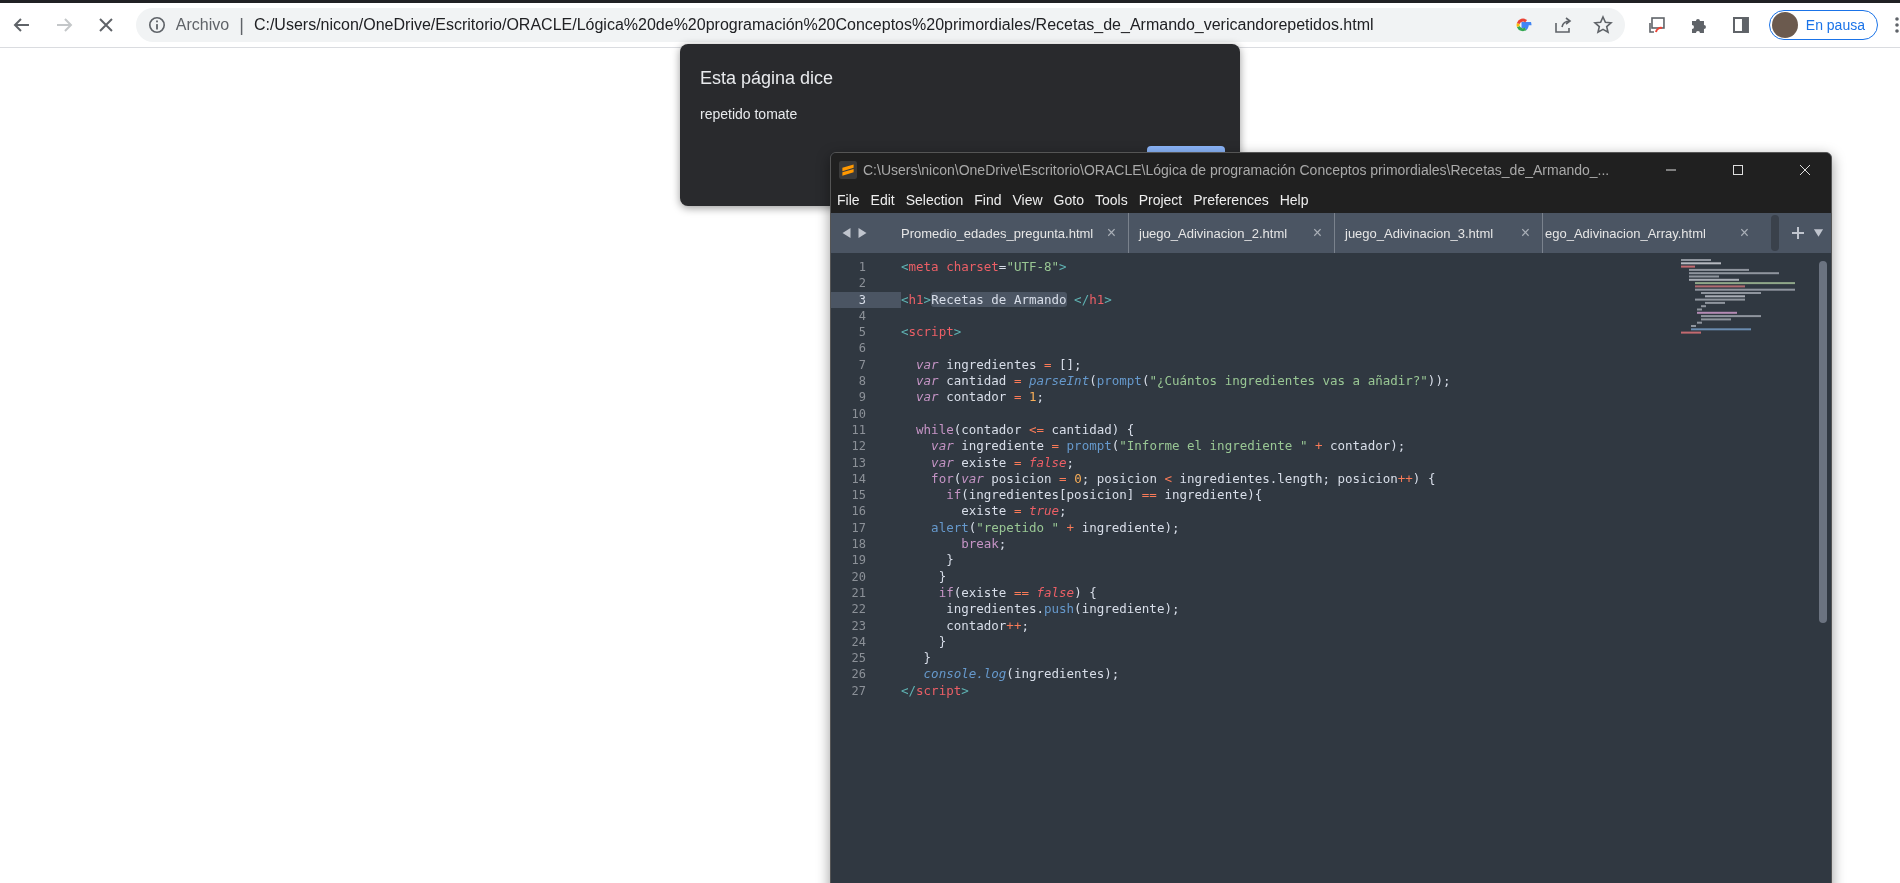 The width and height of the screenshot is (1900, 883). Describe the element at coordinates (1652, 233) in the screenshot. I see `file-tab: ego_Adivinacion_Array.html ×` at that location.